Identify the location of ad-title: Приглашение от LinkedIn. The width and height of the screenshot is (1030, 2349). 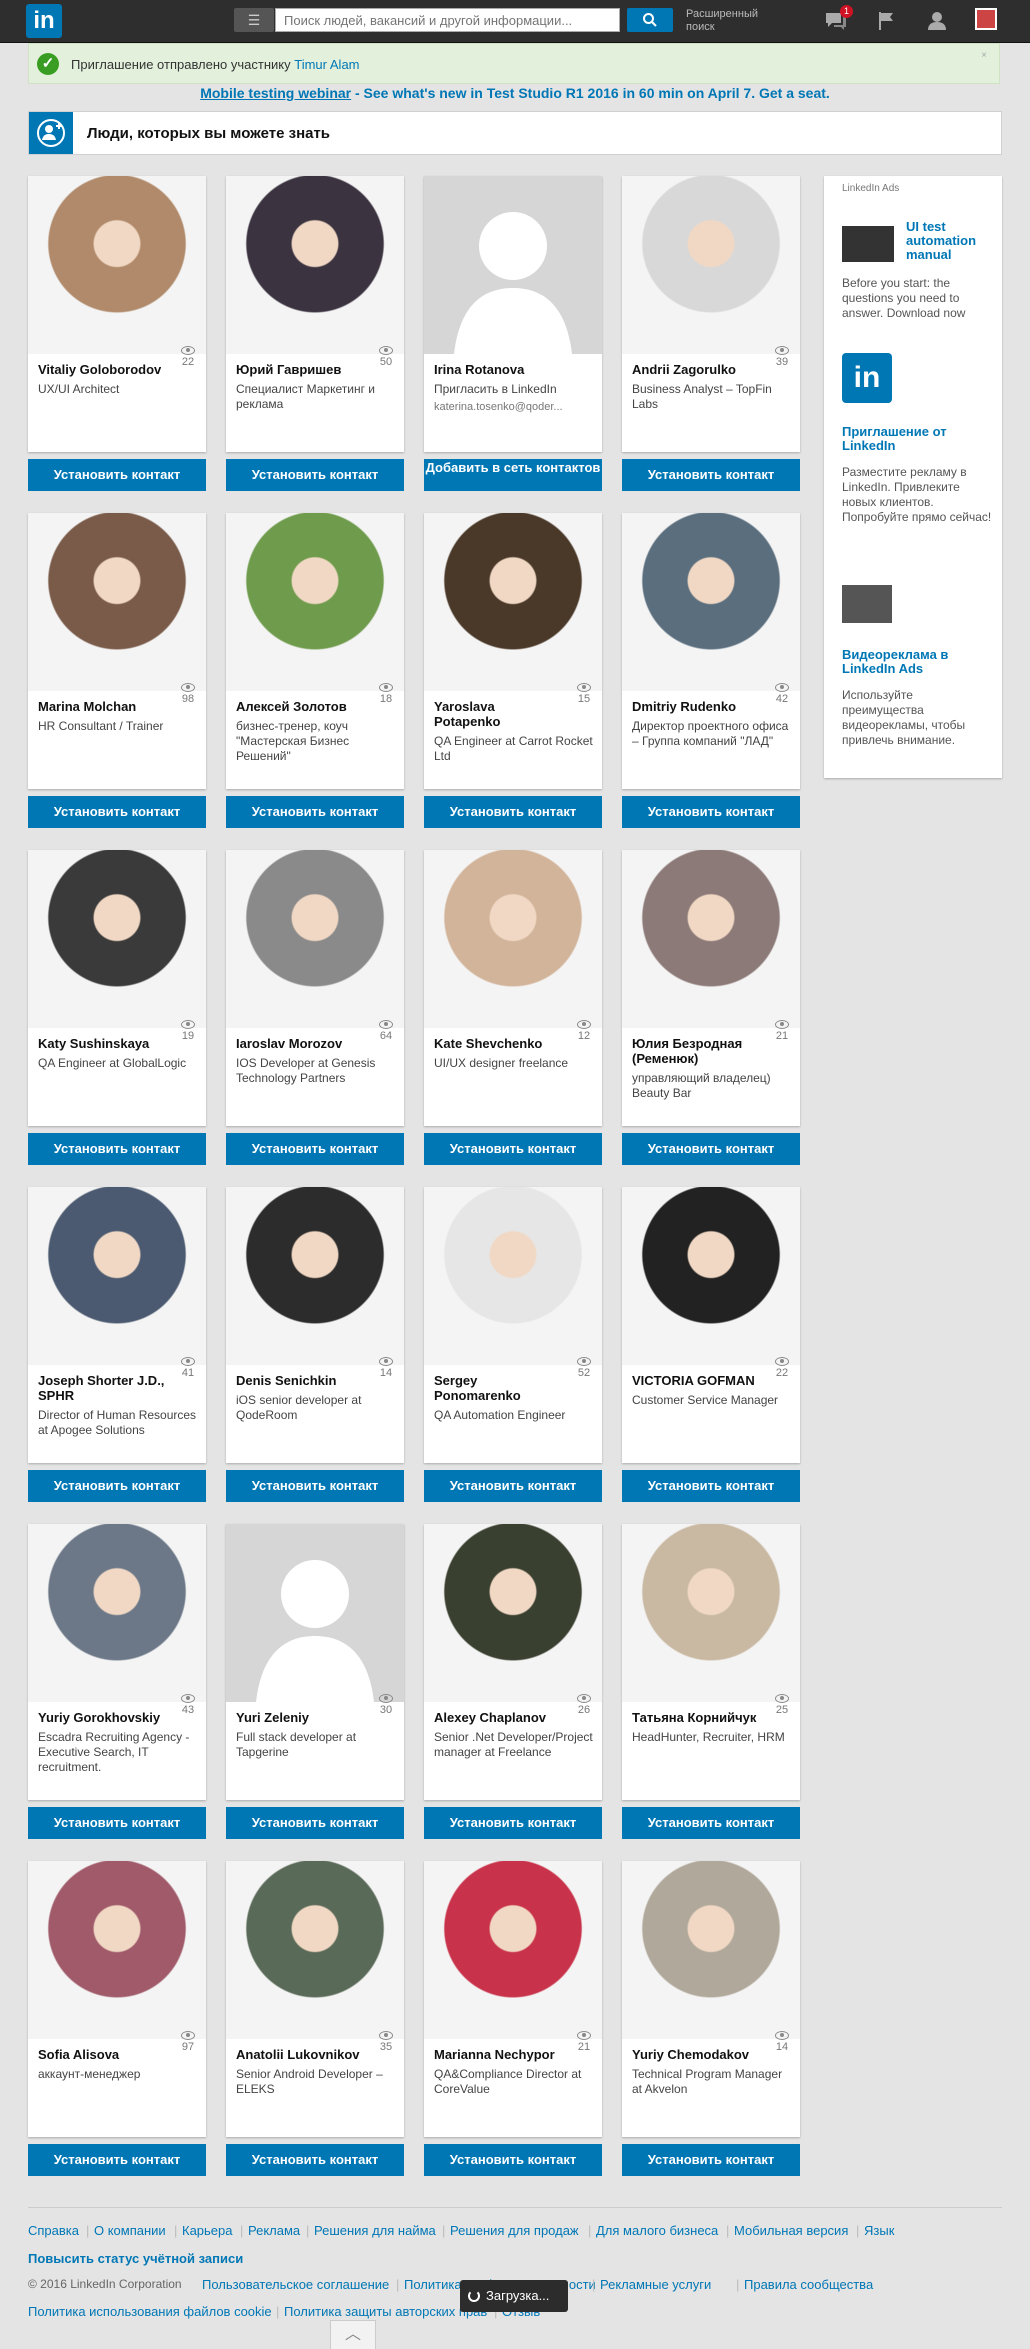
(917, 439).